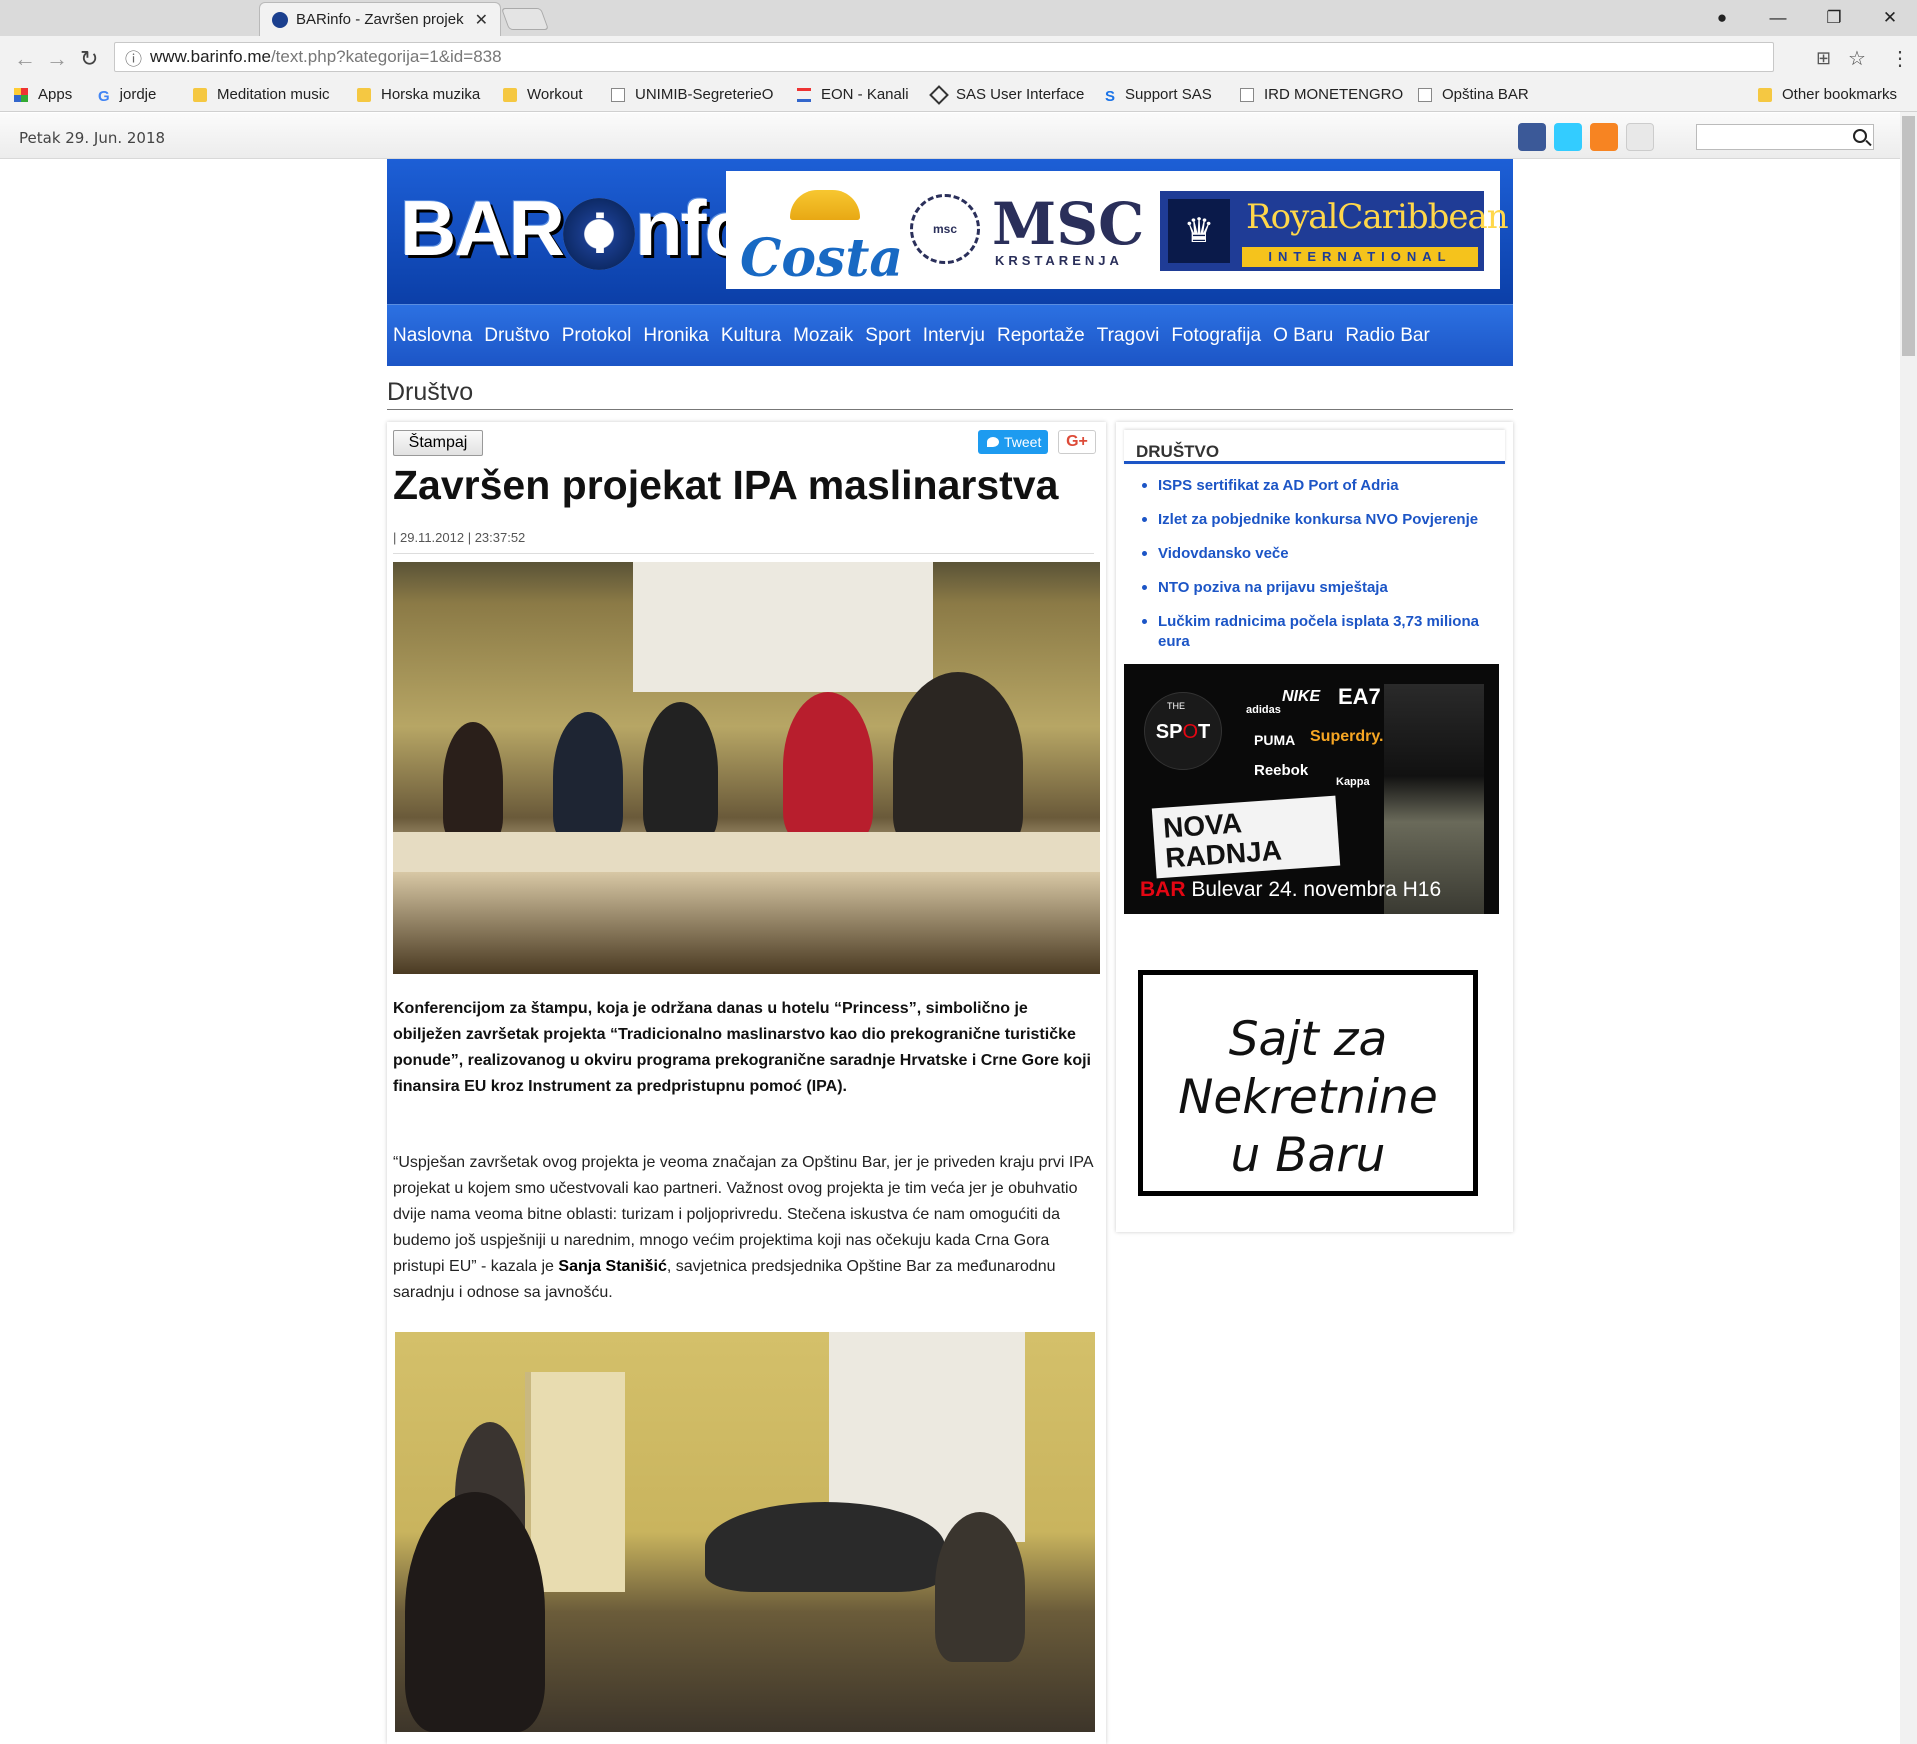 The width and height of the screenshot is (1917, 1744). I want to click on bookmark-workout: Workout, so click(543, 94).